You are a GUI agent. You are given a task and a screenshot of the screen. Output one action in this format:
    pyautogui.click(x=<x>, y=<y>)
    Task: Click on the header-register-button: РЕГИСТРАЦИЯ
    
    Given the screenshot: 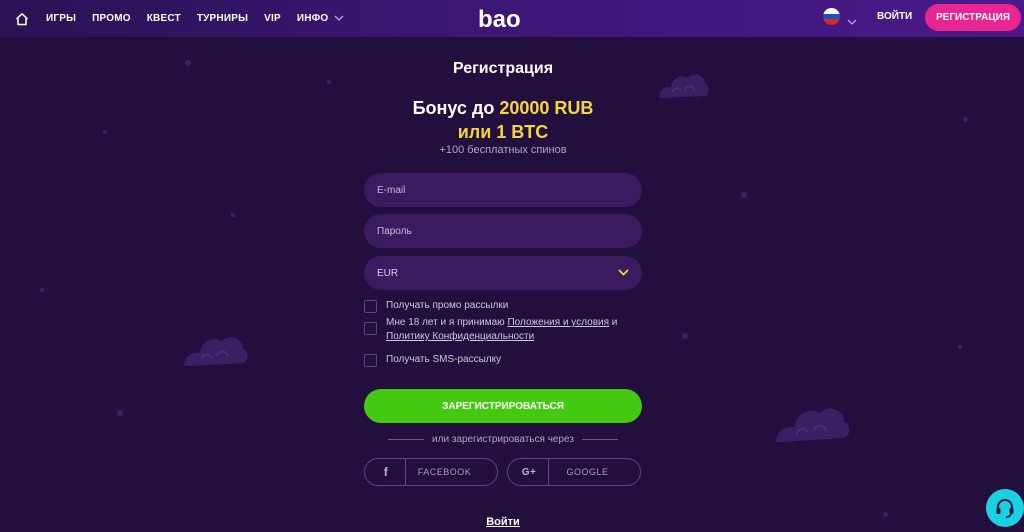 What is the action you would take?
    pyautogui.click(x=973, y=17)
    